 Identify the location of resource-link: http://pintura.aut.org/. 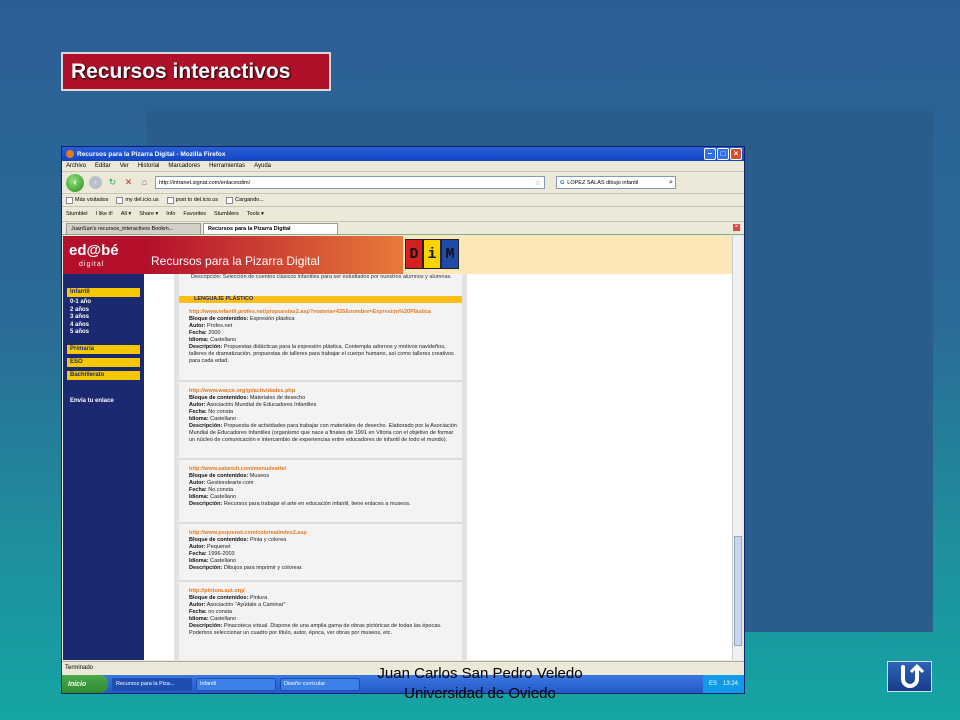
(323, 591).